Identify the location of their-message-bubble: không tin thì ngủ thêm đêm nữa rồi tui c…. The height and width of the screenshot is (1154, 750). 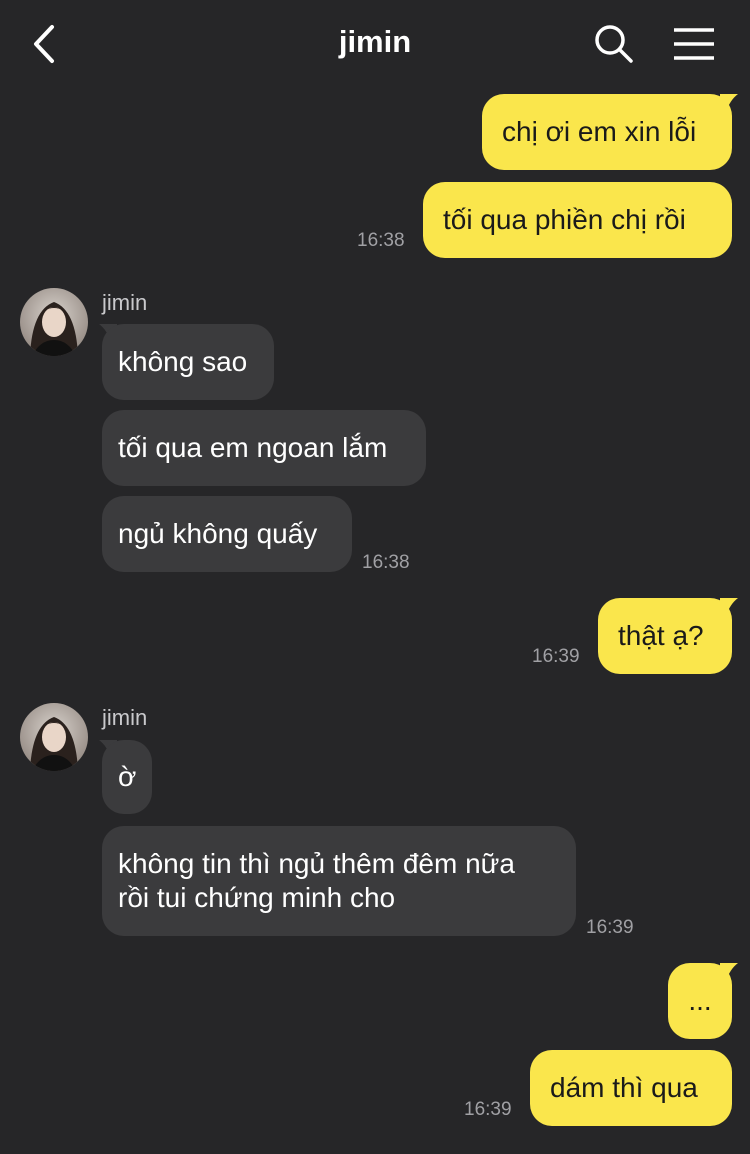
(339, 881).